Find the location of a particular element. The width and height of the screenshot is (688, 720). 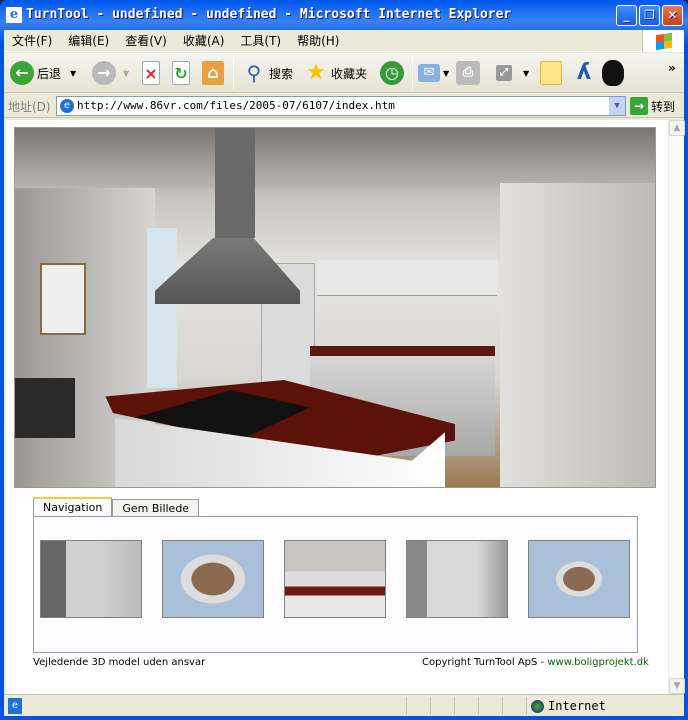

stop-icon: × is located at coordinates (151, 73).